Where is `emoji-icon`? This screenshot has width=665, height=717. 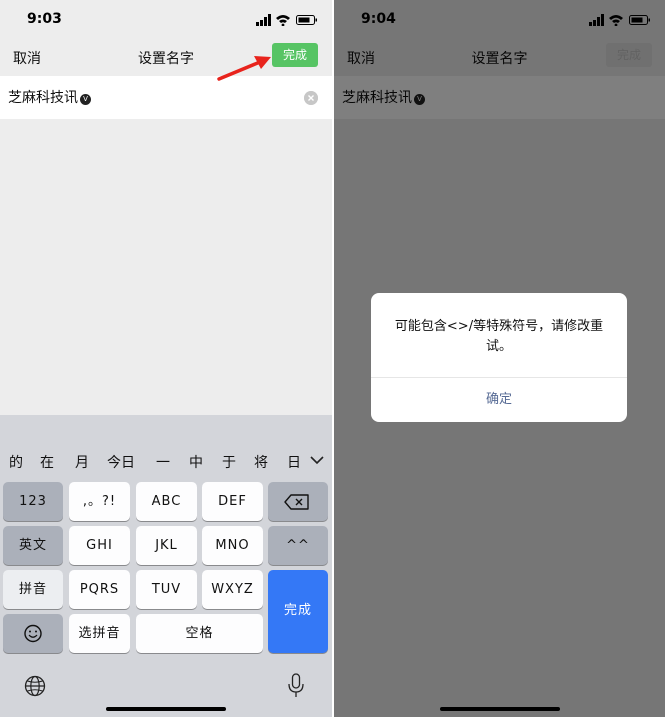 emoji-icon is located at coordinates (33, 633).